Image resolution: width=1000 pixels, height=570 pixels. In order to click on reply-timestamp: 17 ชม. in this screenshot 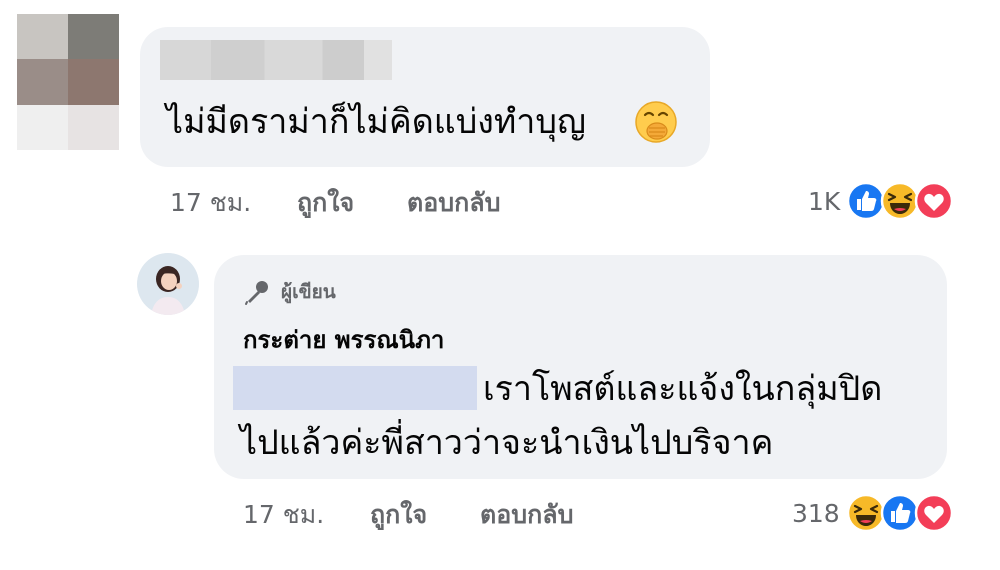, I will do `click(306, 515)`.